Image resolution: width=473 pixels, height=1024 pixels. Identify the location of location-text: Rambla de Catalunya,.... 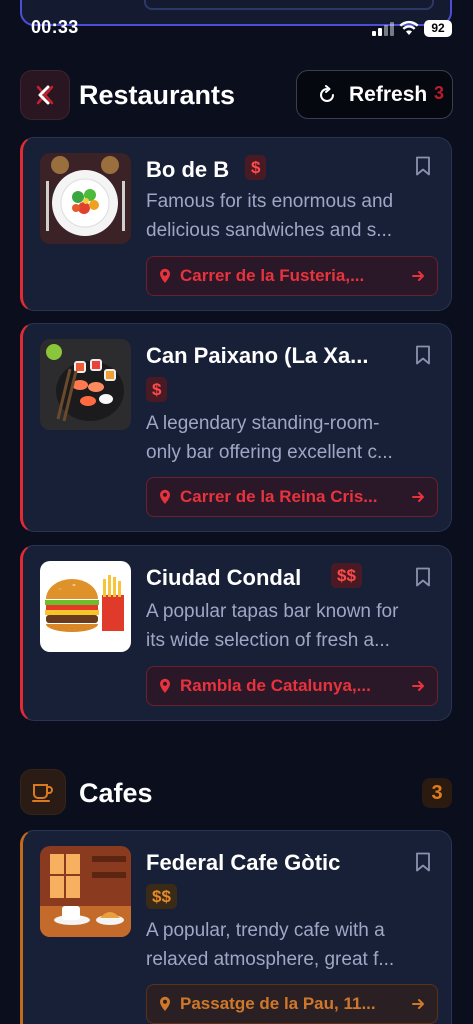
(275, 685).